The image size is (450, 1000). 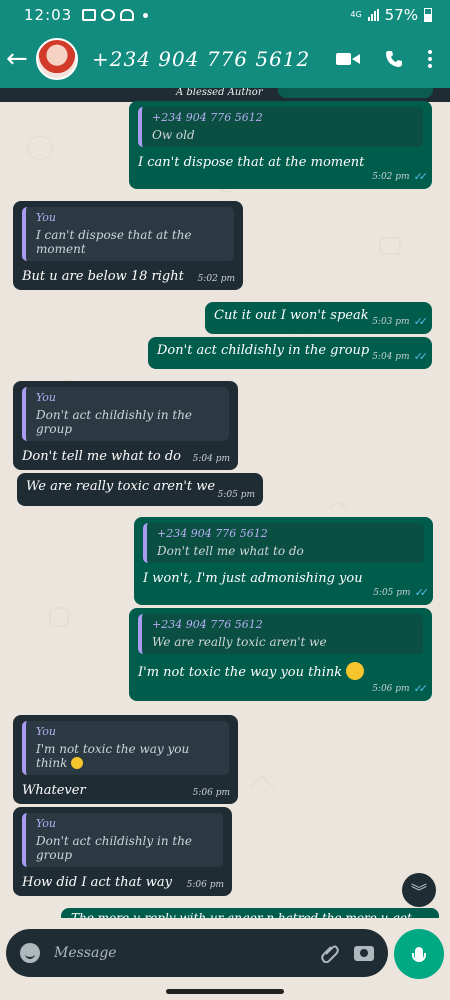 I want to click on snapchat-icon, so click(x=127, y=15).